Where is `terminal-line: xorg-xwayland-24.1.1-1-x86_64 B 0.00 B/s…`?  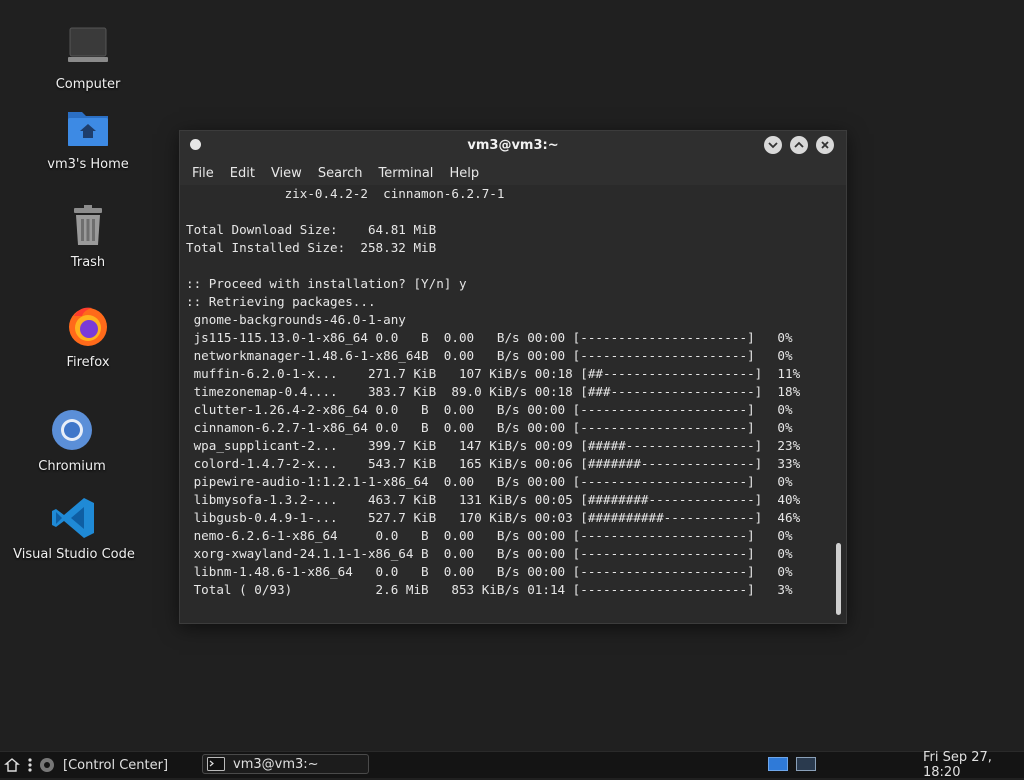 terminal-line: xorg-xwayland-24.1.1-1-x86_64 B 0.00 B/s… is located at coordinates (489, 553).